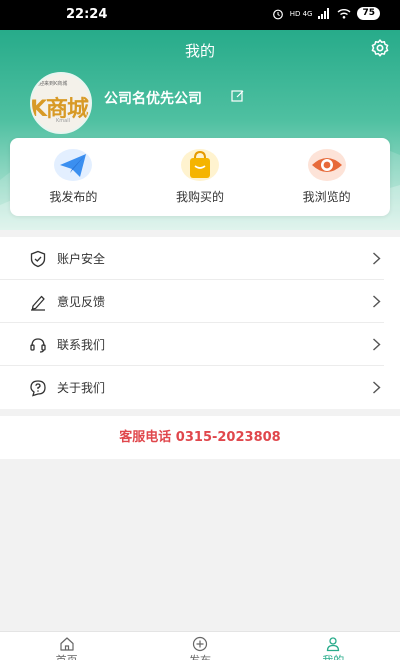 The width and height of the screenshot is (400, 660). I want to click on tab-label-mine: 我的, so click(333, 656).